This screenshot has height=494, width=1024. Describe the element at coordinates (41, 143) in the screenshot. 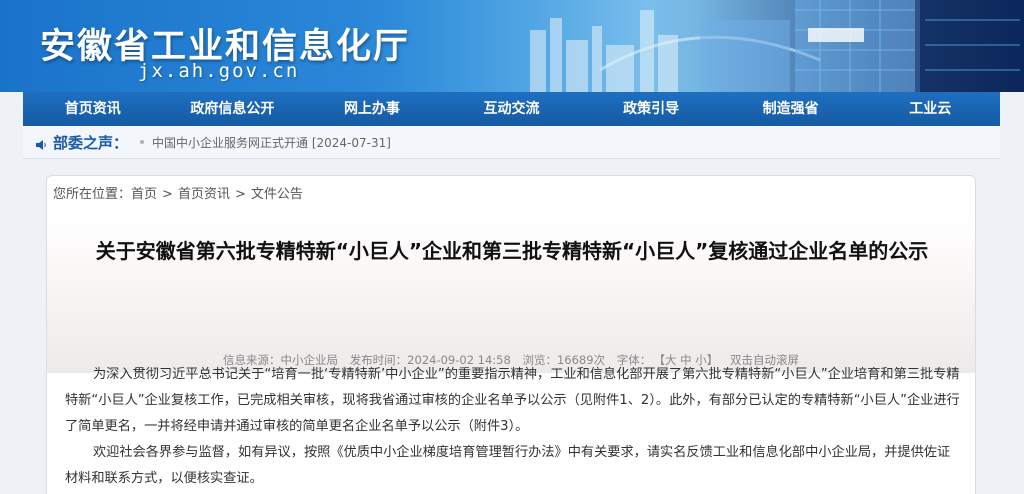

I see `speaker-icon` at that location.